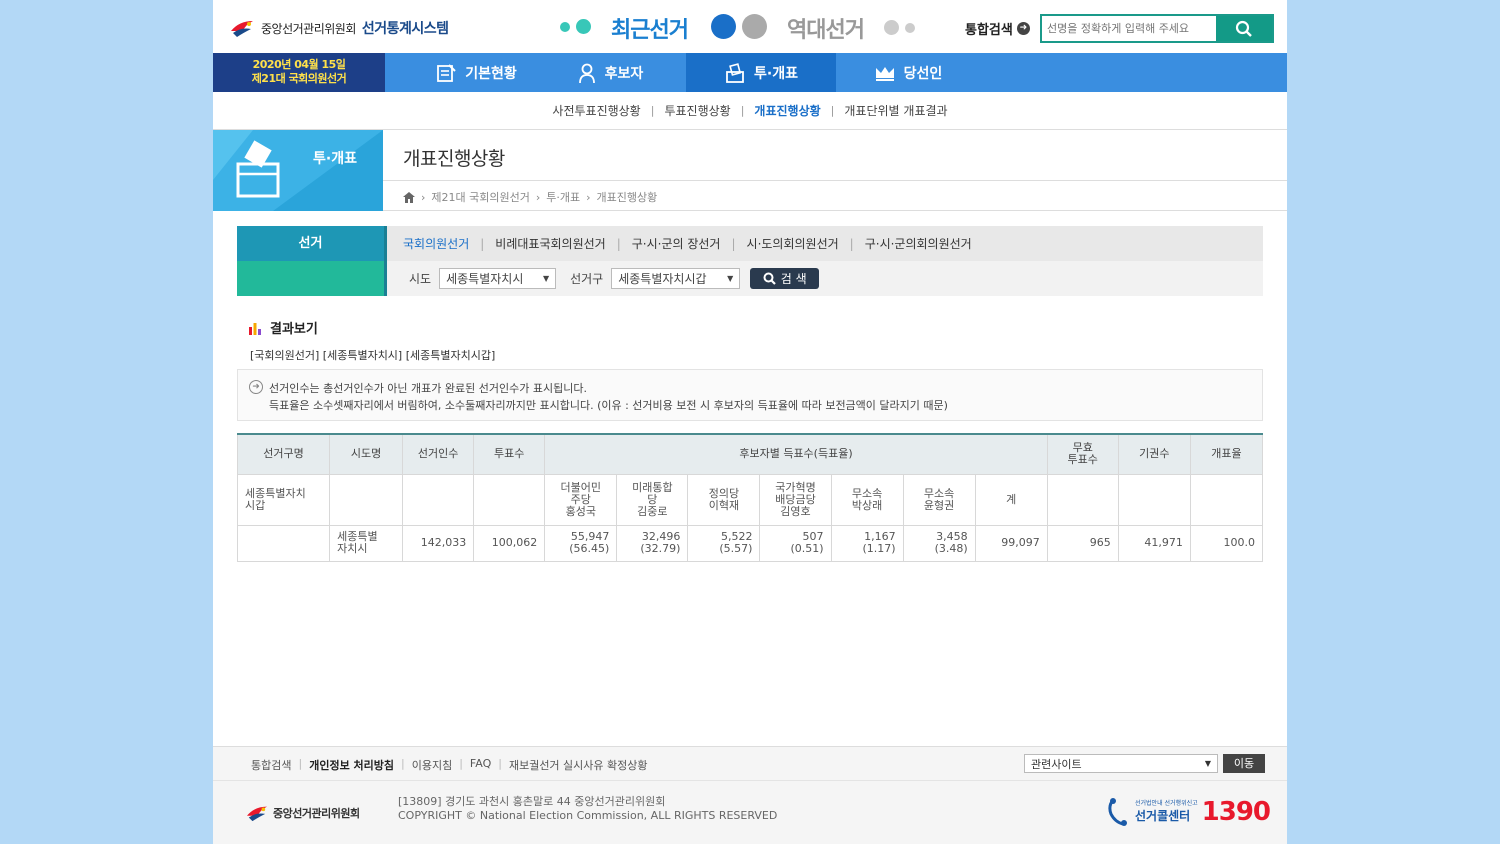 The height and width of the screenshot is (844, 1500). What do you see at coordinates (1226, 454) in the screenshot?
I see `col-rate: 개표율` at bounding box center [1226, 454].